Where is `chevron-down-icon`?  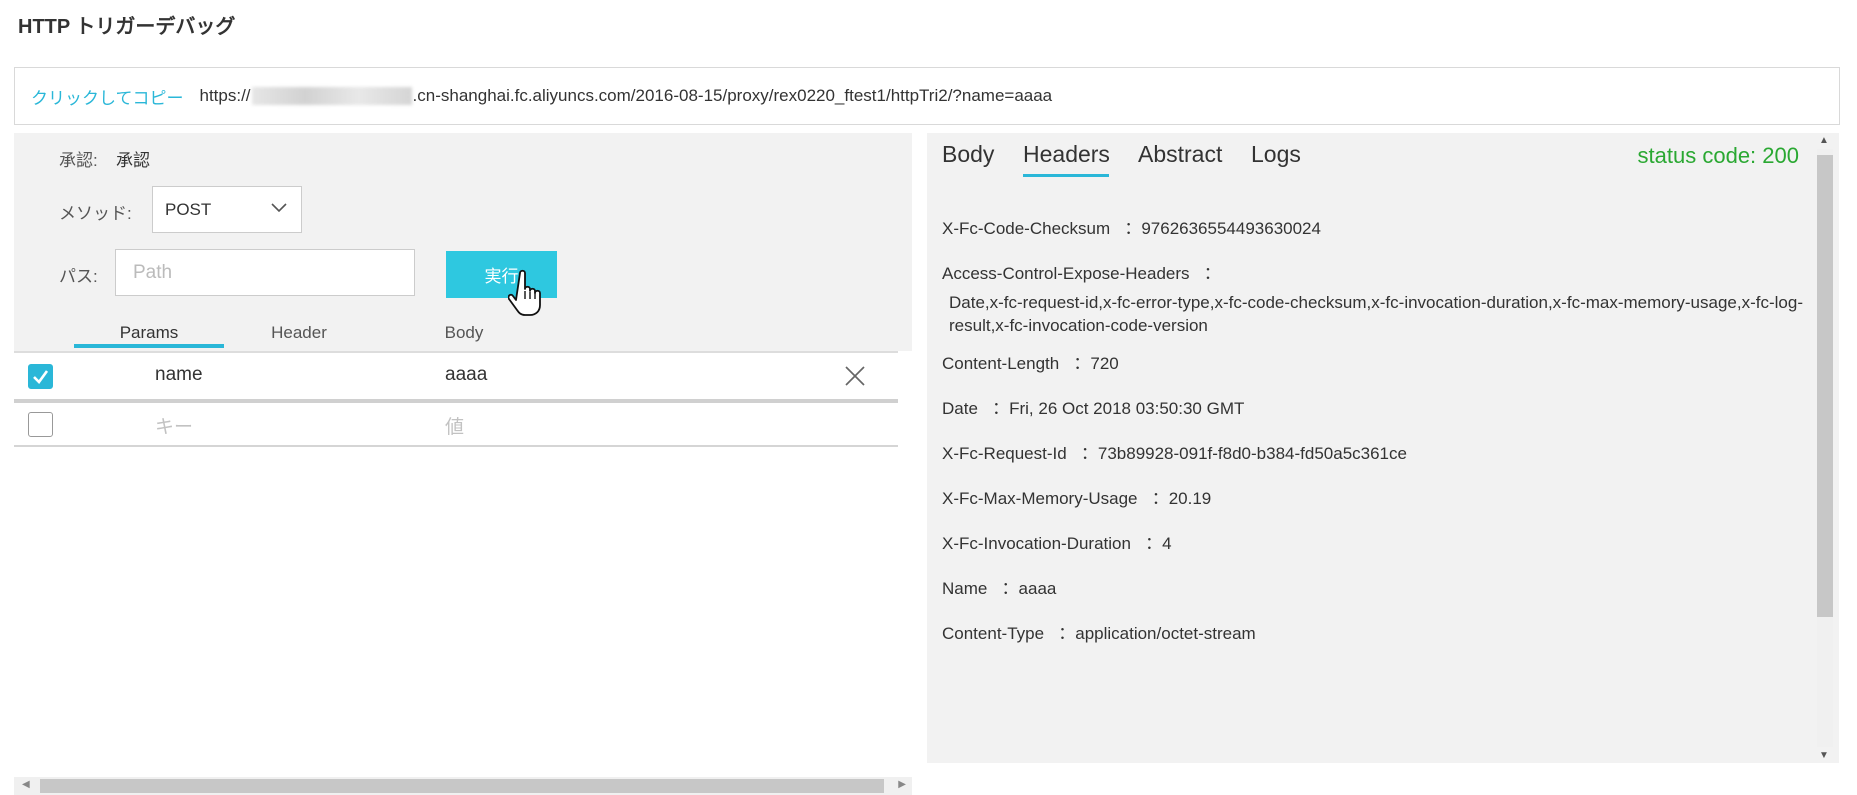
chevron-down-icon is located at coordinates (279, 208).